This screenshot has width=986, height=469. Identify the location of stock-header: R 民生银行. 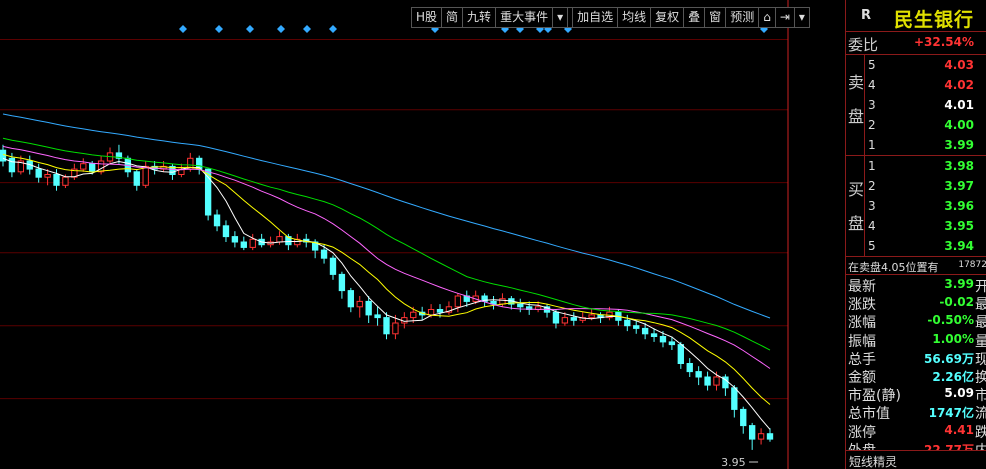
(916, 16).